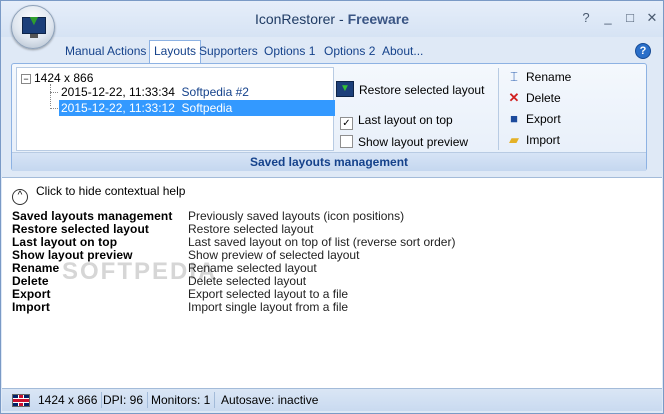 This screenshot has width=664, height=414. I want to click on delete-button: ✕ Delete, so click(533, 98).